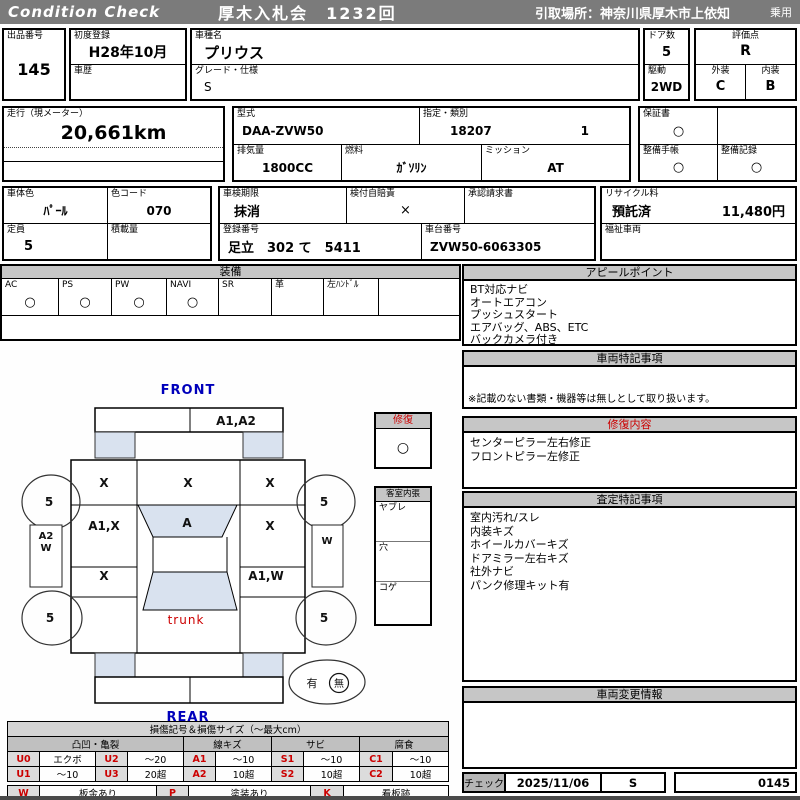 This screenshot has width=800, height=800. I want to click on change-info-box: 車両変更情報, so click(629, 727).